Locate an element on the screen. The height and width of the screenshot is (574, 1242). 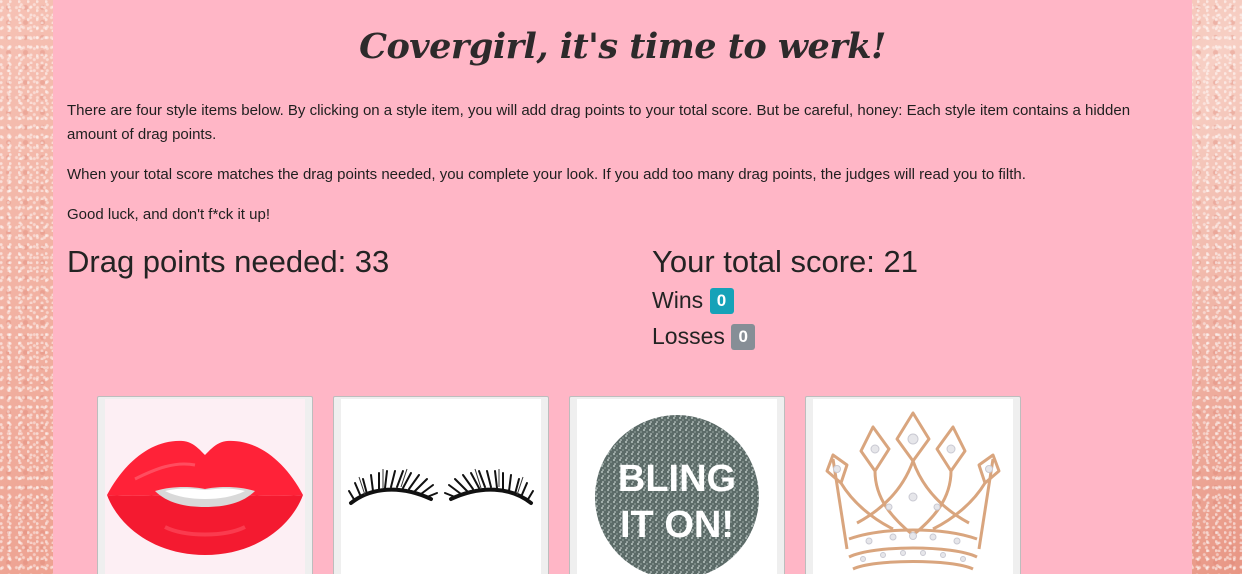
style-item-lips is located at coordinates (205, 485).